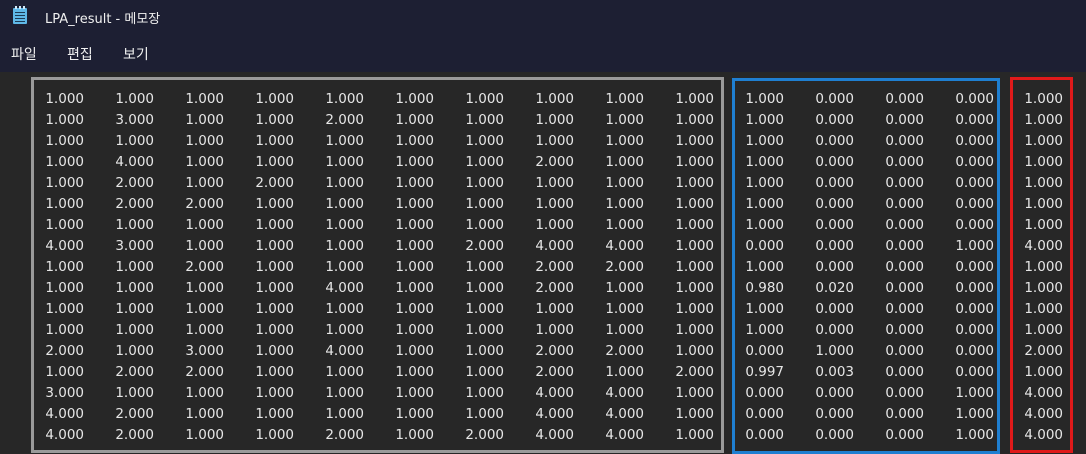  What do you see at coordinates (64, 393) in the screenshot?
I see `value-cell: 3.000` at bounding box center [64, 393].